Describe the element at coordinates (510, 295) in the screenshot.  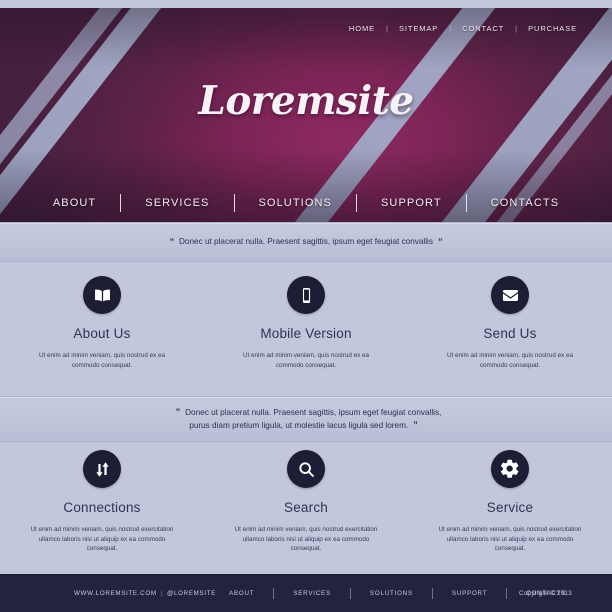
I see `envelope-icon` at that location.